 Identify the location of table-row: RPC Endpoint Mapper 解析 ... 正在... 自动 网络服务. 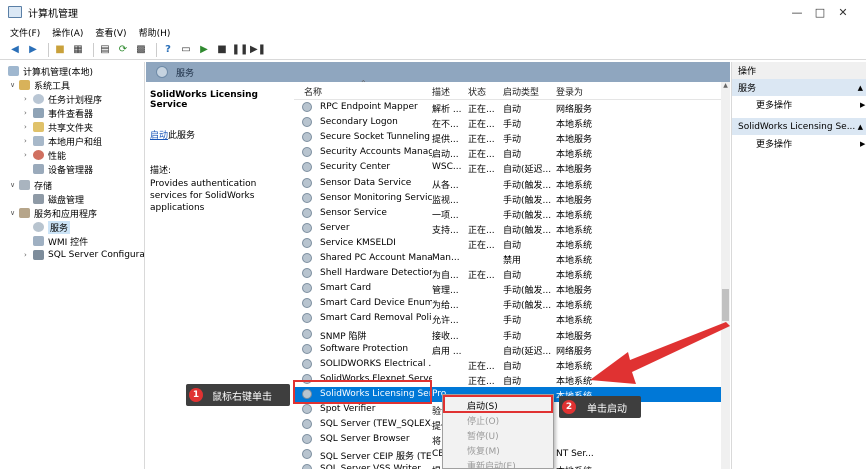
(507, 107).